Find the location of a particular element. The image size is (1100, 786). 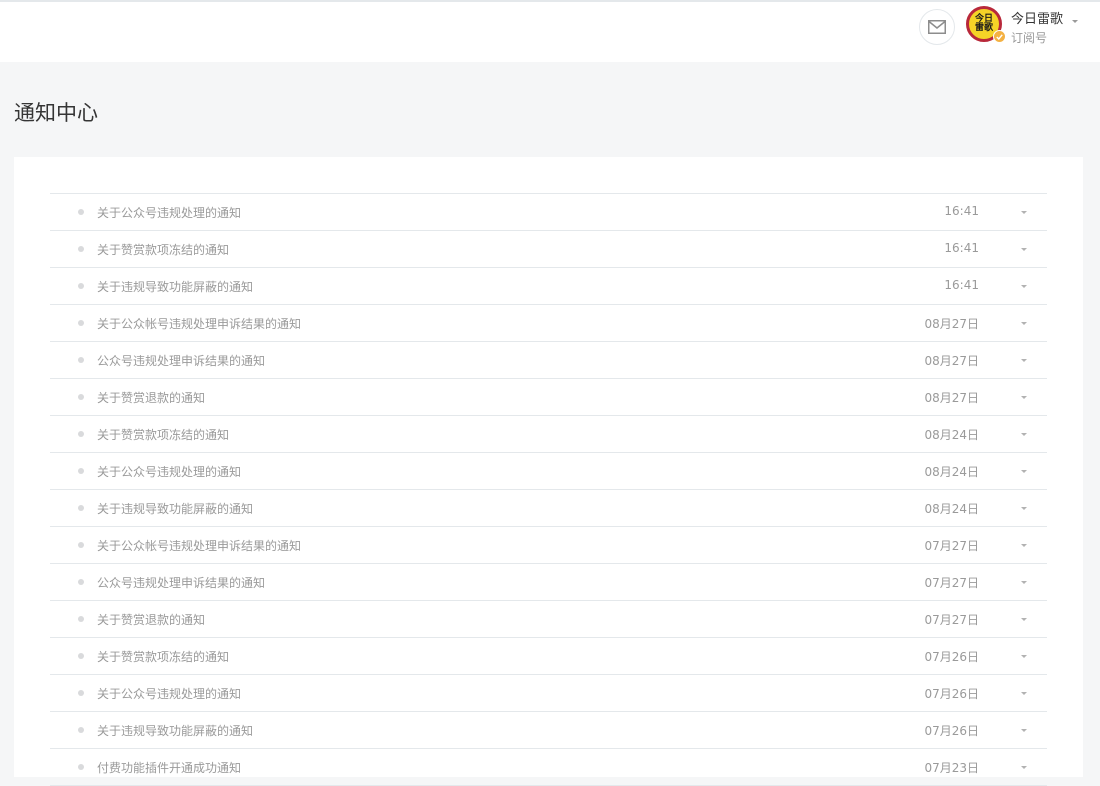

check-badge-icon is located at coordinates (999, 36).